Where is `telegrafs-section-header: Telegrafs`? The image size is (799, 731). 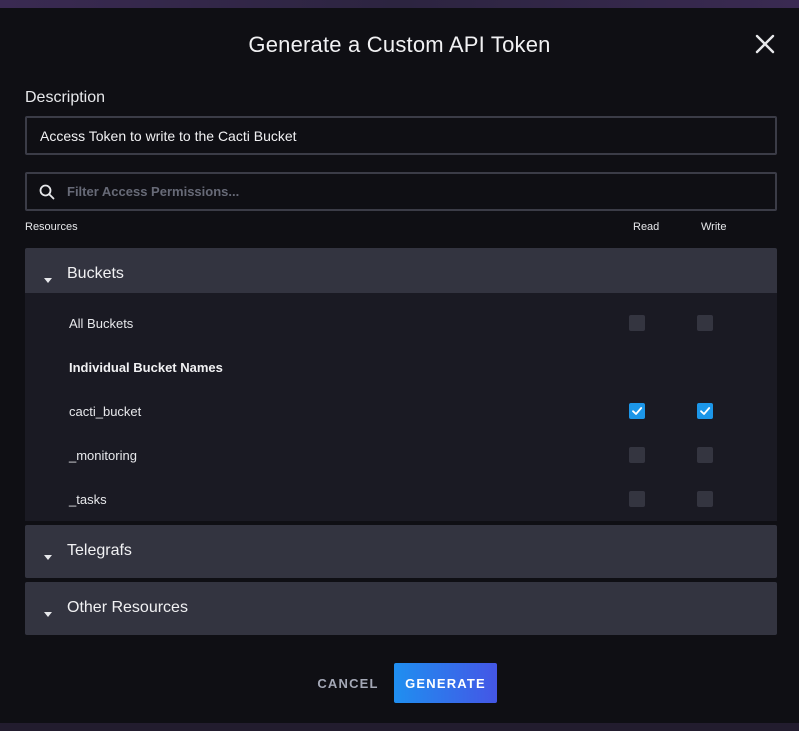
telegrafs-section-header: Telegrafs is located at coordinates (401, 551).